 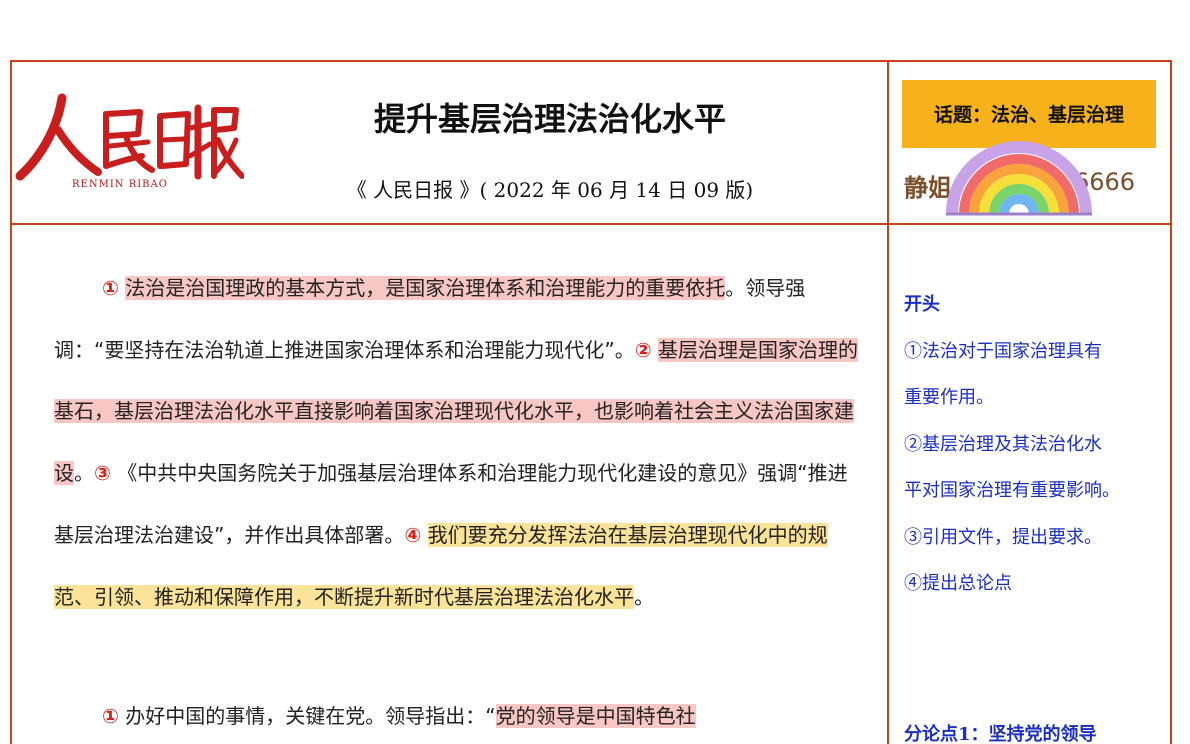 What do you see at coordinates (1003, 351) in the screenshot?
I see `outline-line: ①法治对于国家治理具有` at bounding box center [1003, 351].